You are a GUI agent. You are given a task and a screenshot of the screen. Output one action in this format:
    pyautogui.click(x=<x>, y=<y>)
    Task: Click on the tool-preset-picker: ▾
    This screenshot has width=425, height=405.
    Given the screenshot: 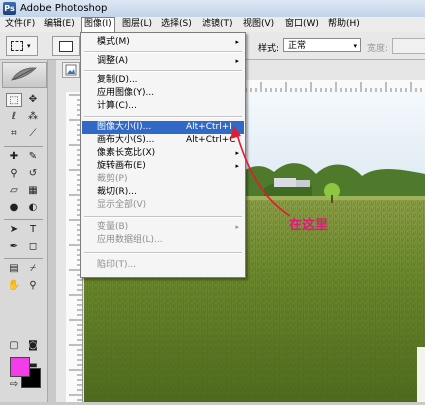 What is the action you would take?
    pyautogui.click(x=22, y=46)
    